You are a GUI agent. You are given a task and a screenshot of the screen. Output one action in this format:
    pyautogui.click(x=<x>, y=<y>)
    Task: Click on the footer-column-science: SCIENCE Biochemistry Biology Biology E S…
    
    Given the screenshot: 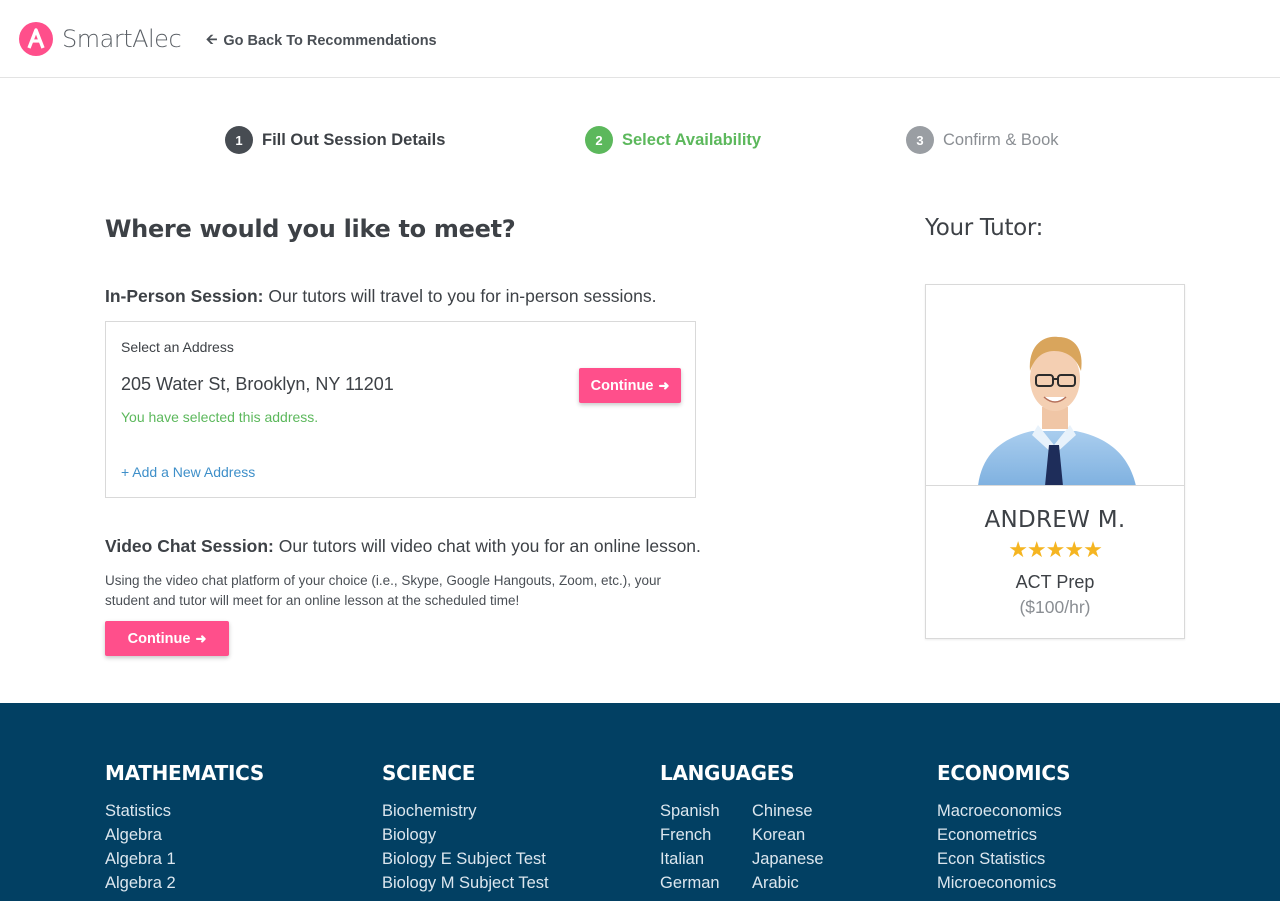 What is the action you would take?
    pyautogui.click(x=465, y=828)
    